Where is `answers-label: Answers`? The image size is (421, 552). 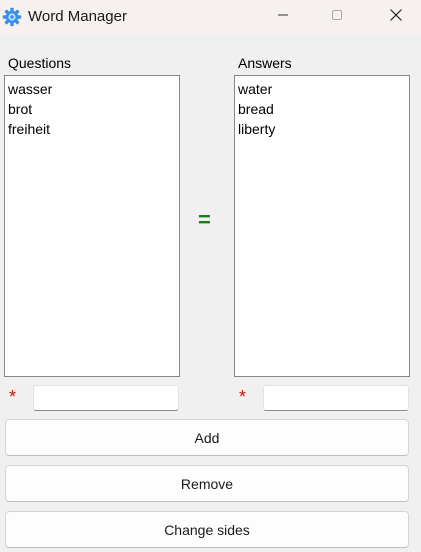 answers-label: Answers is located at coordinates (265, 63).